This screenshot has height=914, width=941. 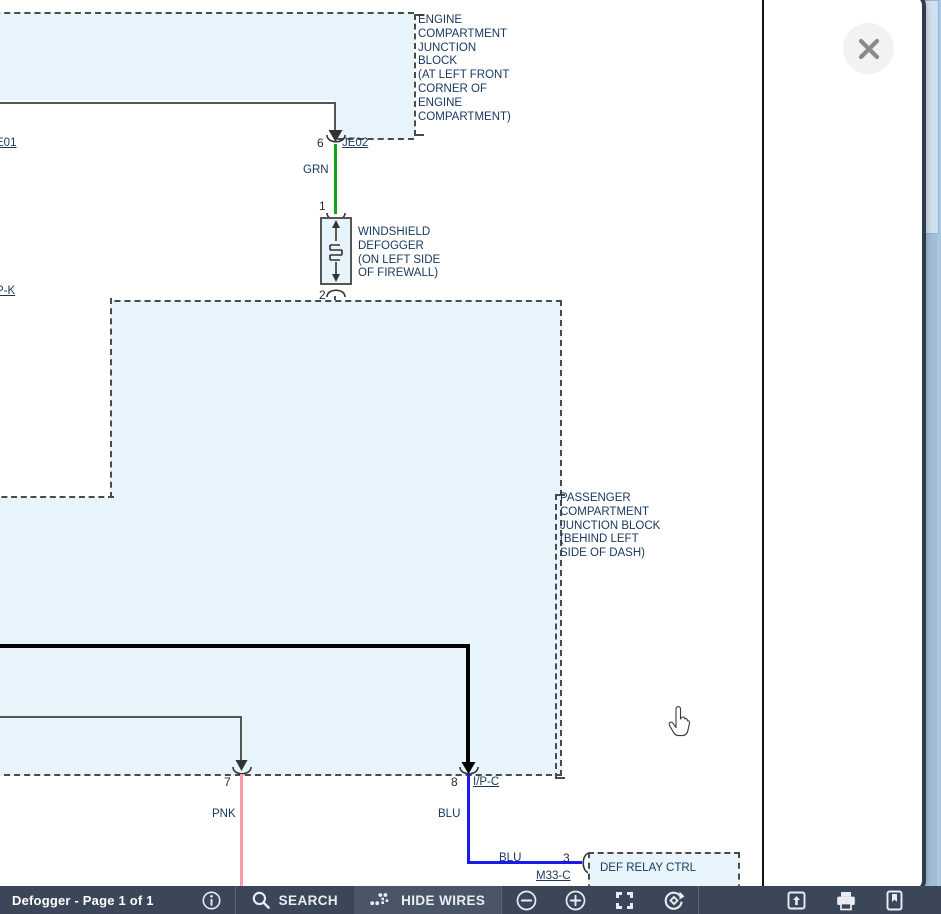 I want to click on rotate-button, so click(x=673, y=900).